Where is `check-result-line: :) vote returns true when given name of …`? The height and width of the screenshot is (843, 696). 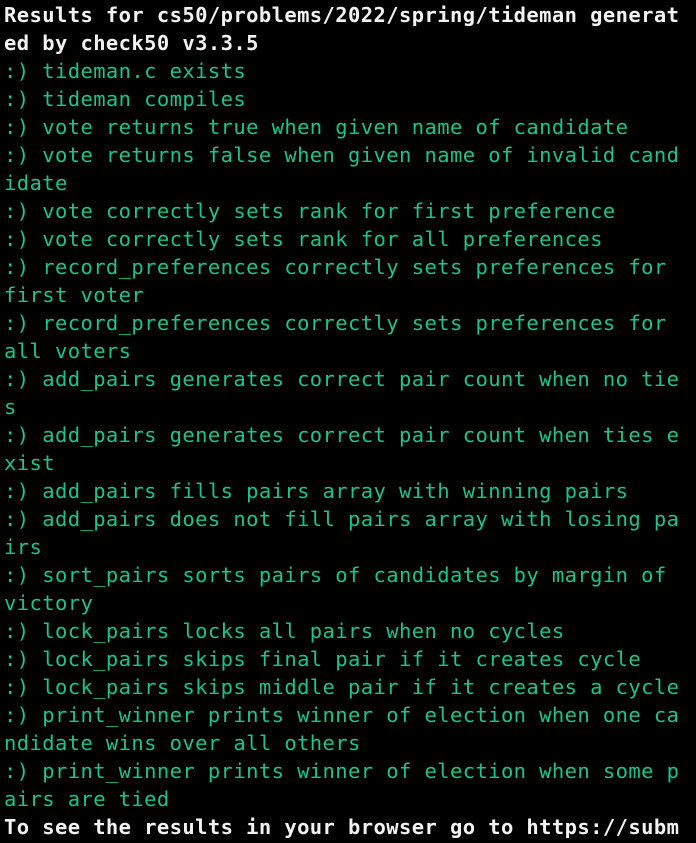
check-result-line: :) vote returns true when given name of … is located at coordinates (316, 127).